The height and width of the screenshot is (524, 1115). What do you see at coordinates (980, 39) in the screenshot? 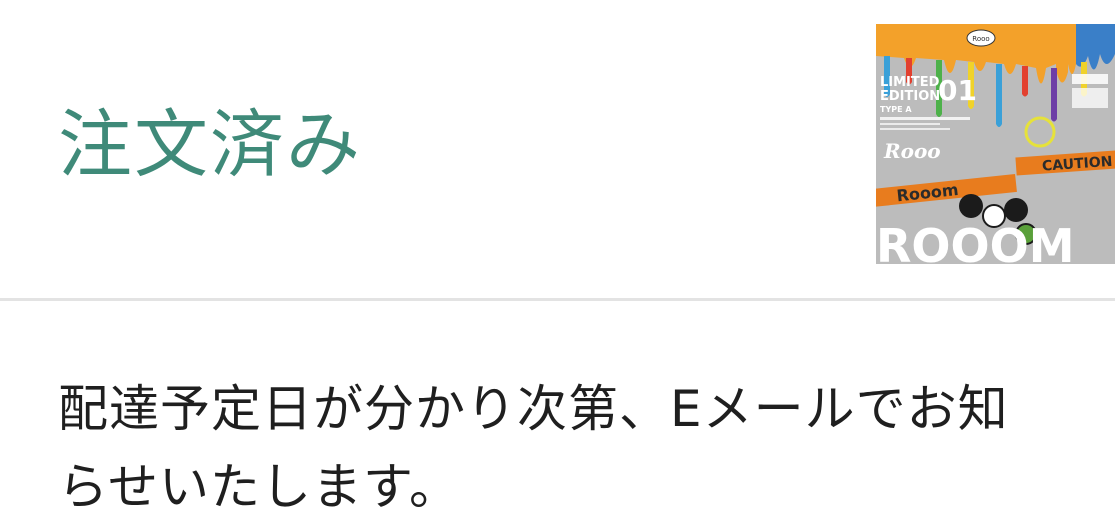
I see `badge-text: Rooo` at bounding box center [980, 39].